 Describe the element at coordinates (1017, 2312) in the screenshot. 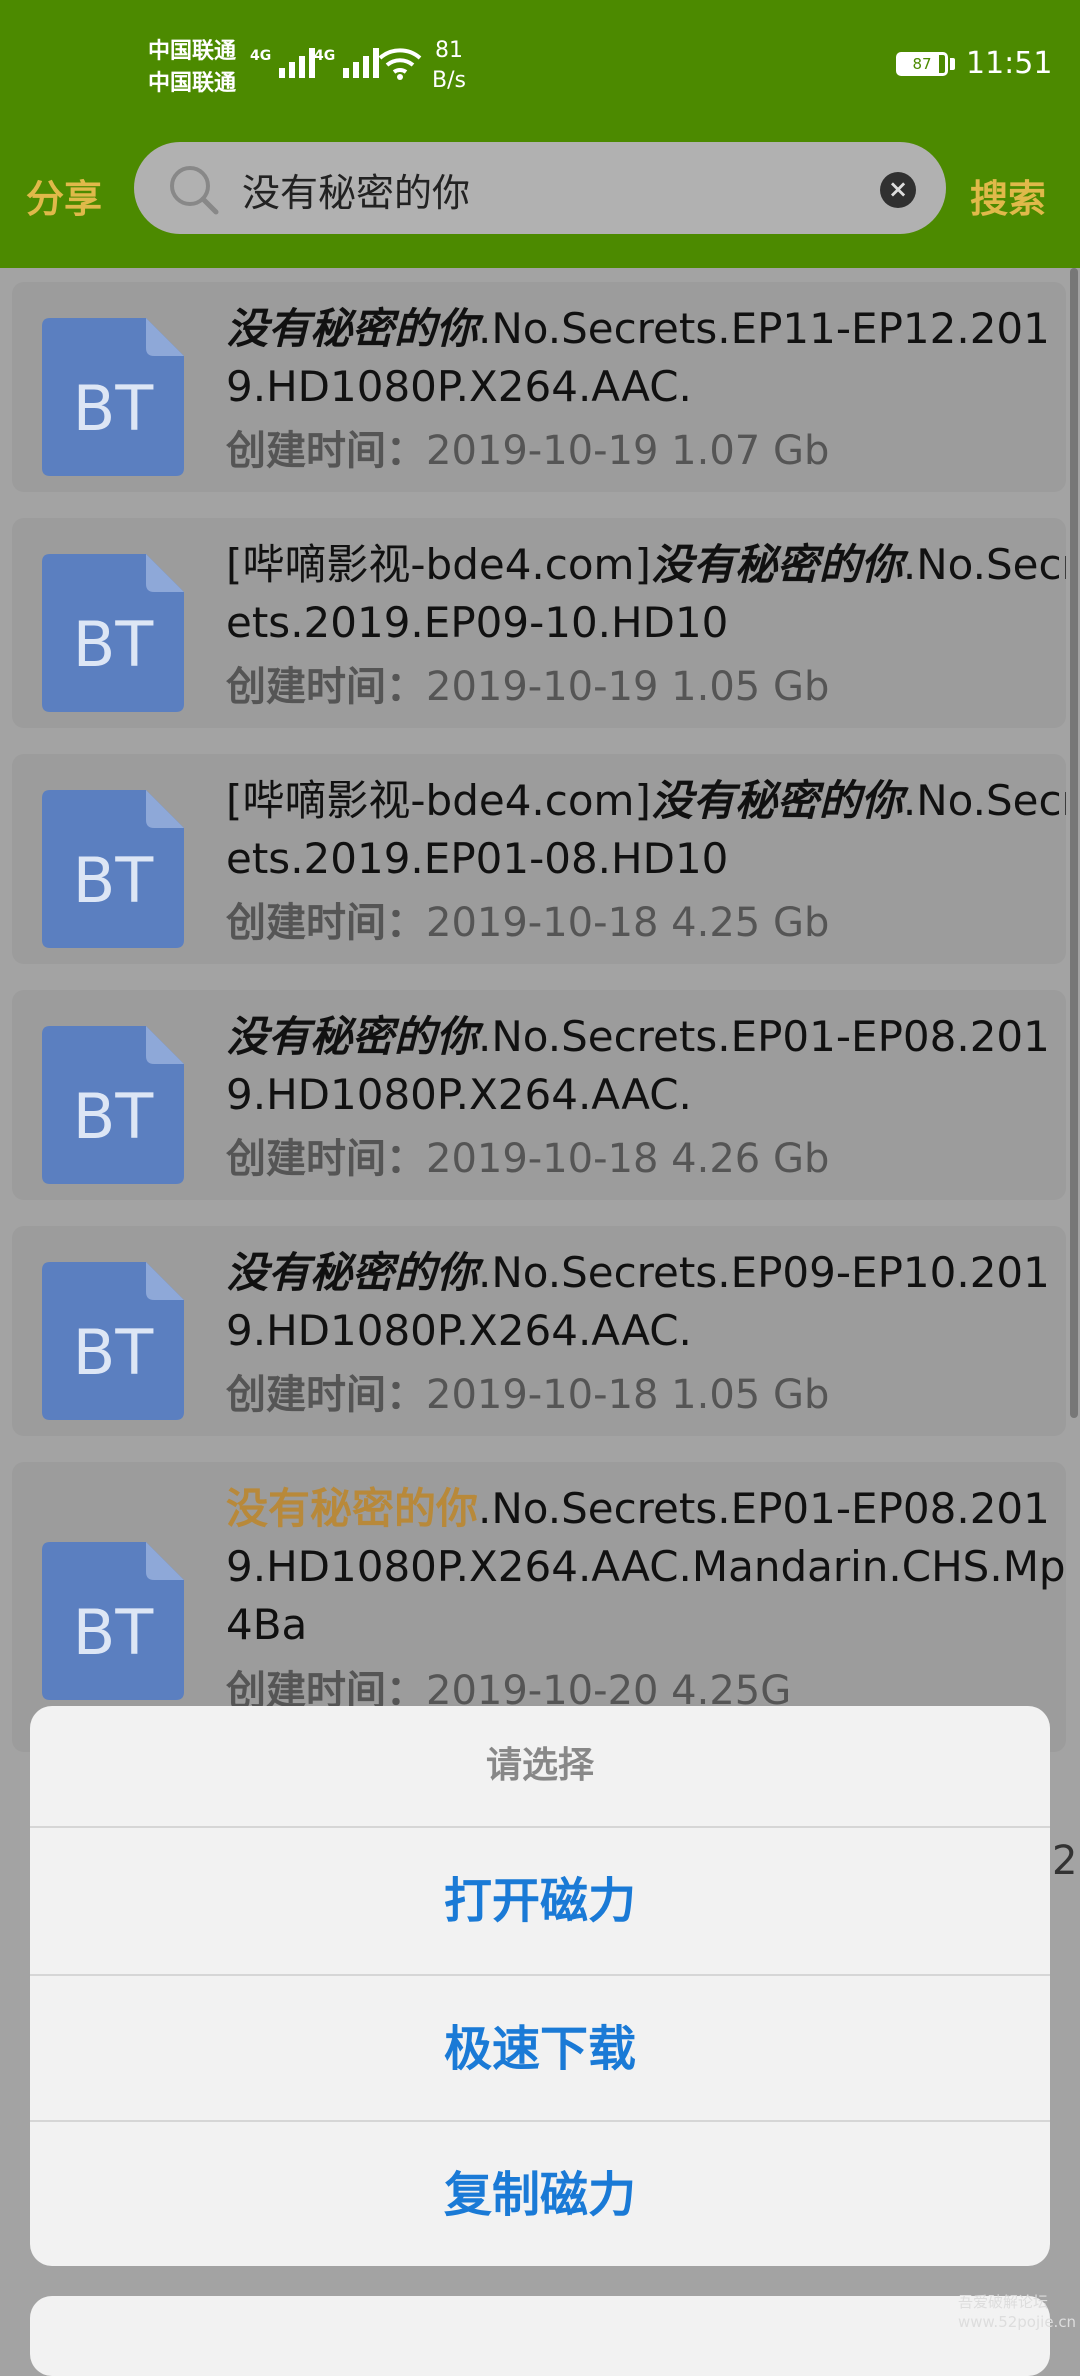

I see `watermark: 吾爱破解论坛 www.52pojie.cn` at that location.